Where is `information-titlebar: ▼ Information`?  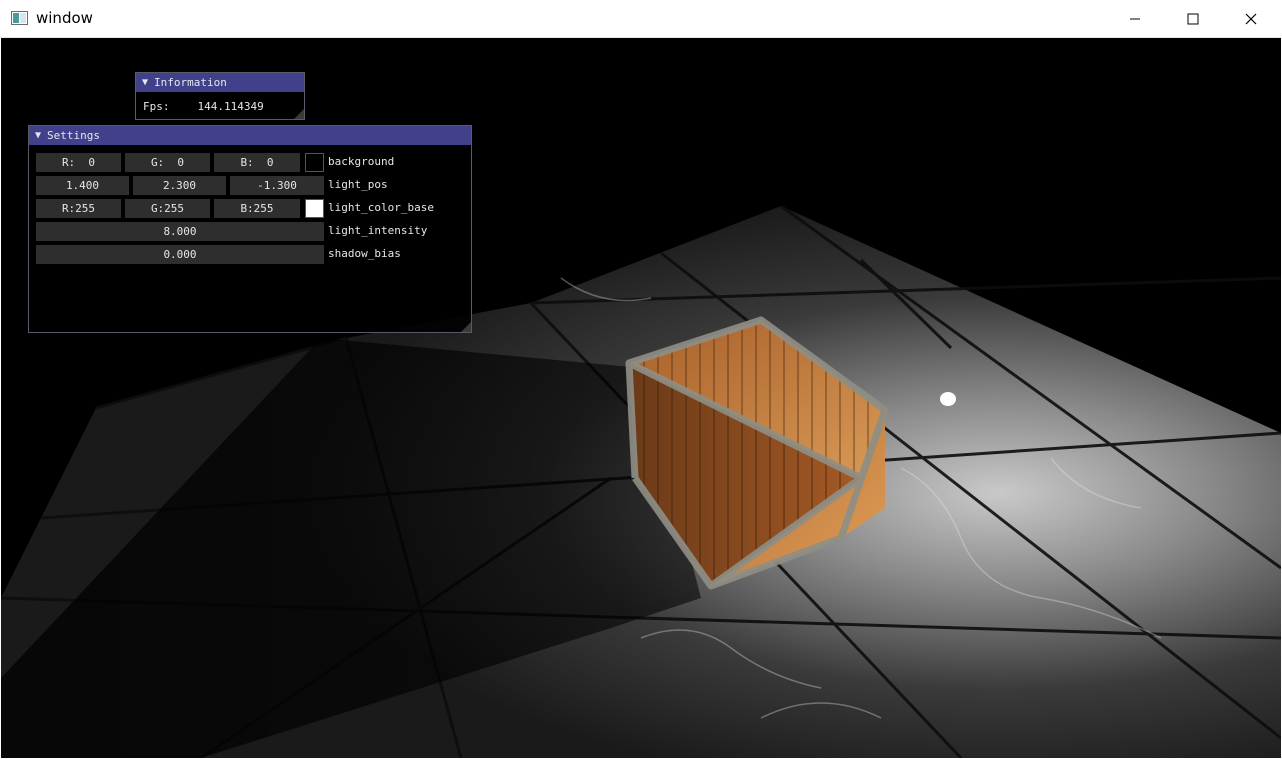 information-titlebar: ▼ Information is located at coordinates (220, 82).